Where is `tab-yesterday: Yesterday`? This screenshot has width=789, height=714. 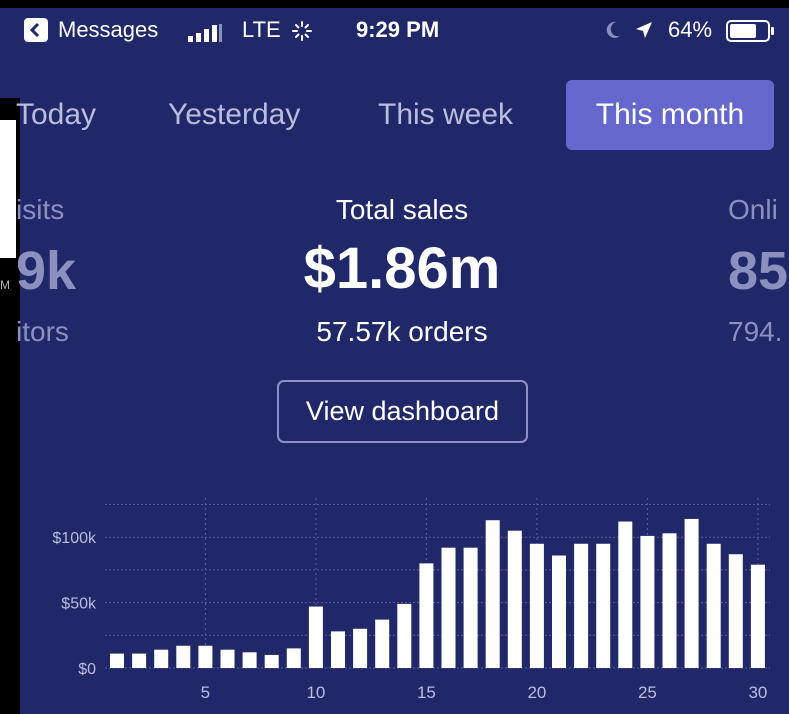
tab-yesterday: Yesterday is located at coordinates (234, 115).